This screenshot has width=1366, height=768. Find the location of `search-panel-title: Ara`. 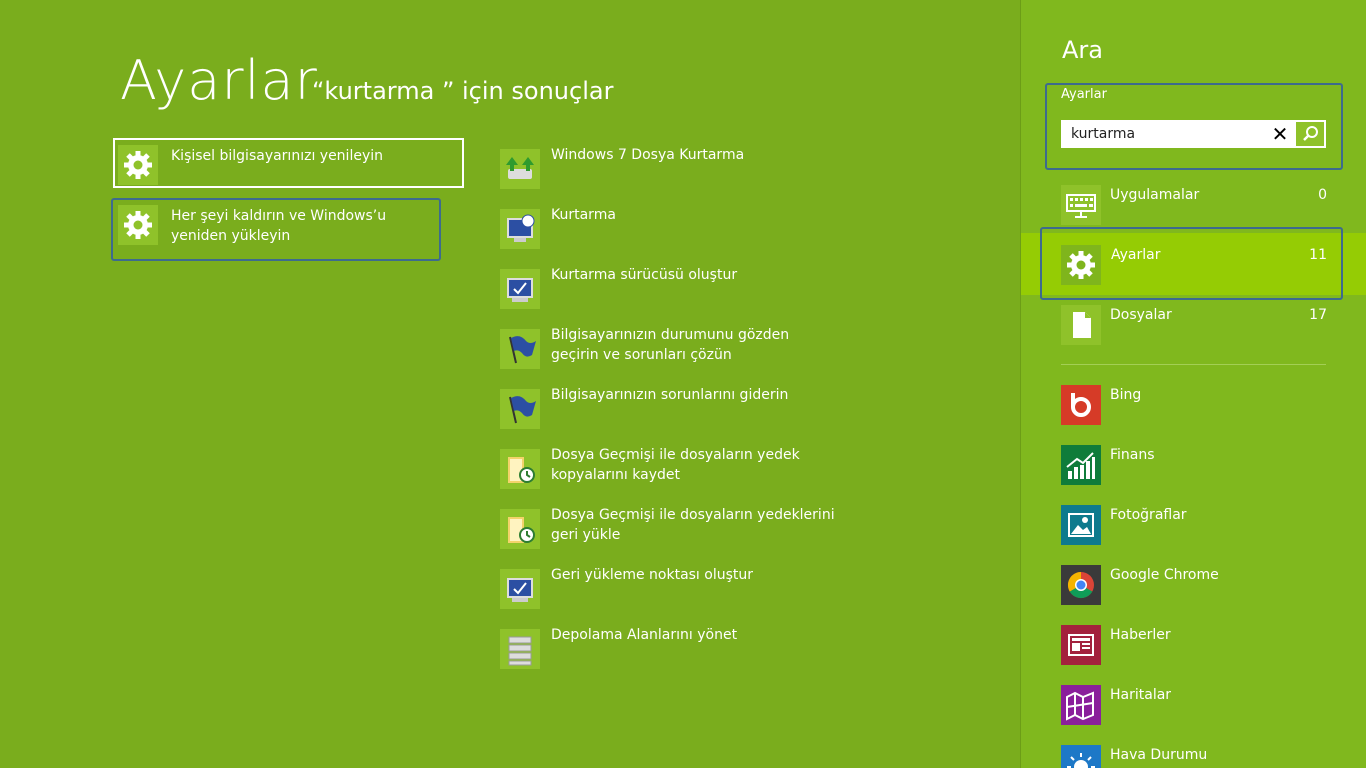

search-panel-title: Ara is located at coordinates (1082, 50).